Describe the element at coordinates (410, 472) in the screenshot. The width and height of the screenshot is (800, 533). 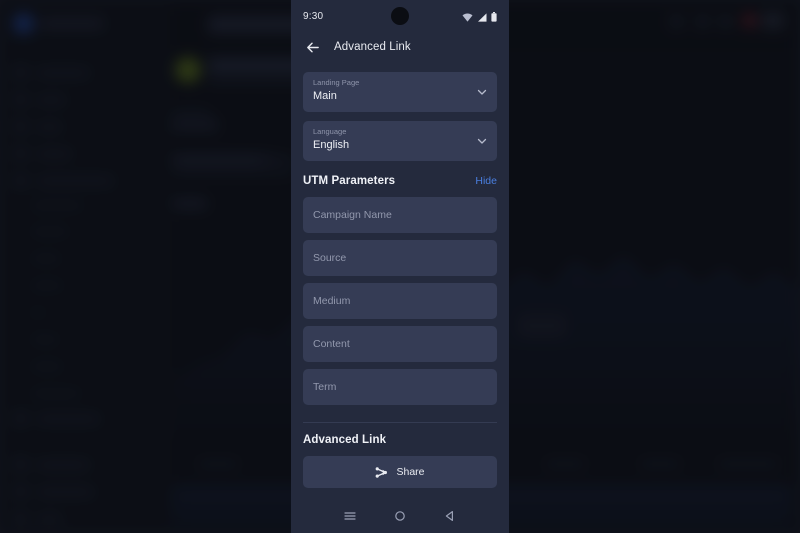
I see `share-button-label: Share` at that location.